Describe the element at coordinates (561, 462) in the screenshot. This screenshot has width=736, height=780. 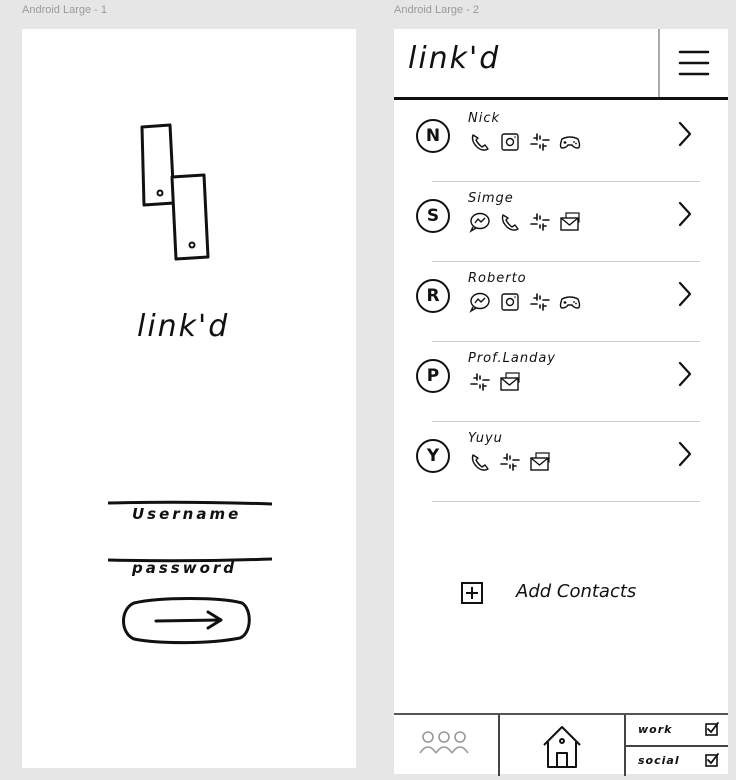
I see `contact-row: Y Yuyu` at that location.